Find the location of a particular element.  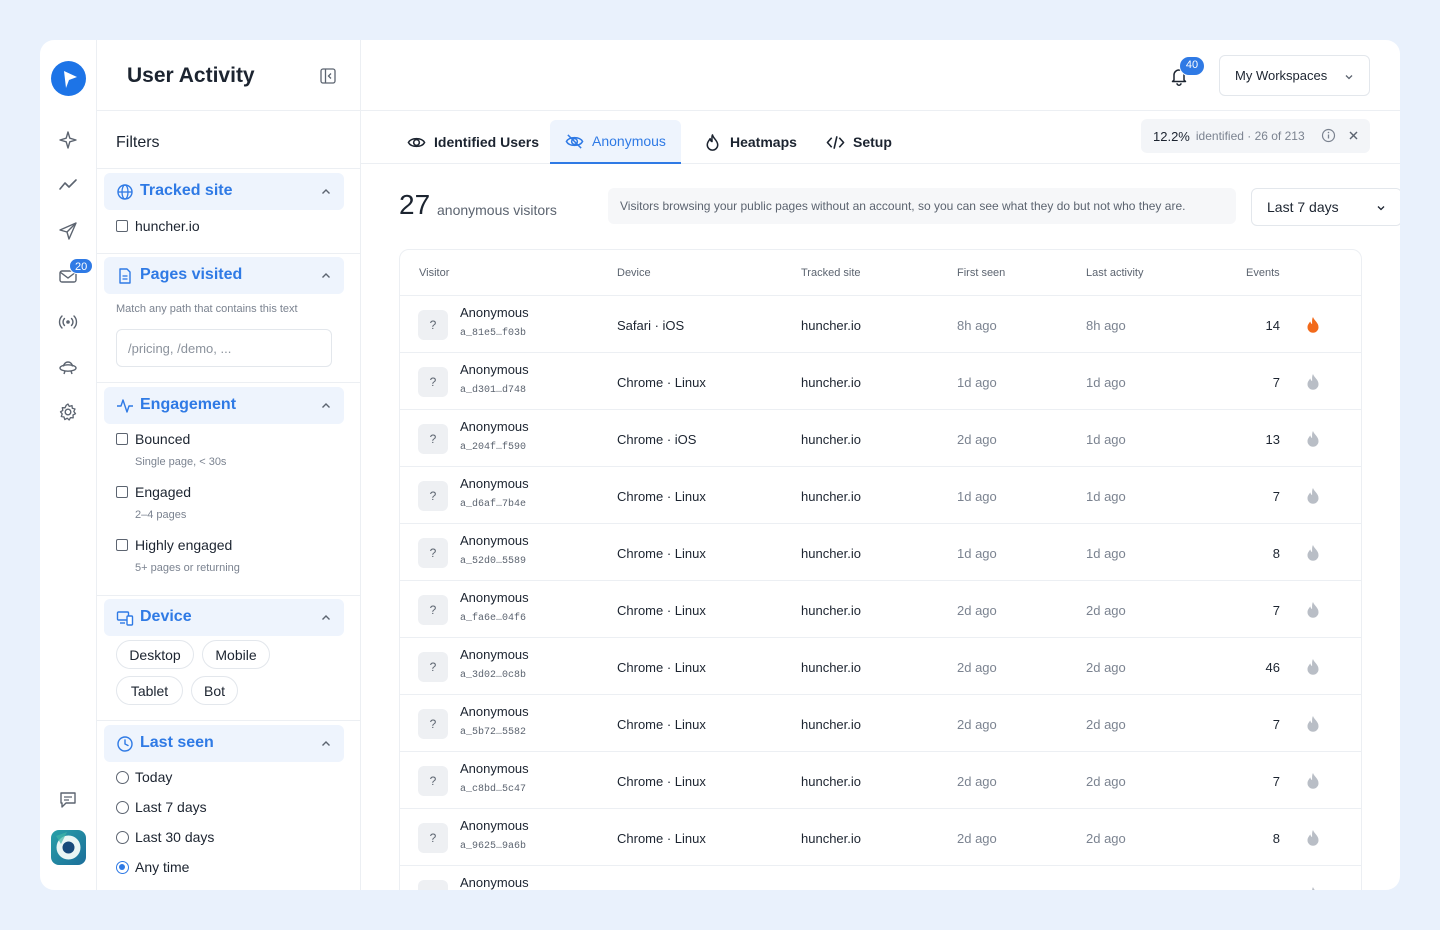

info-icon is located at coordinates (1328, 135).